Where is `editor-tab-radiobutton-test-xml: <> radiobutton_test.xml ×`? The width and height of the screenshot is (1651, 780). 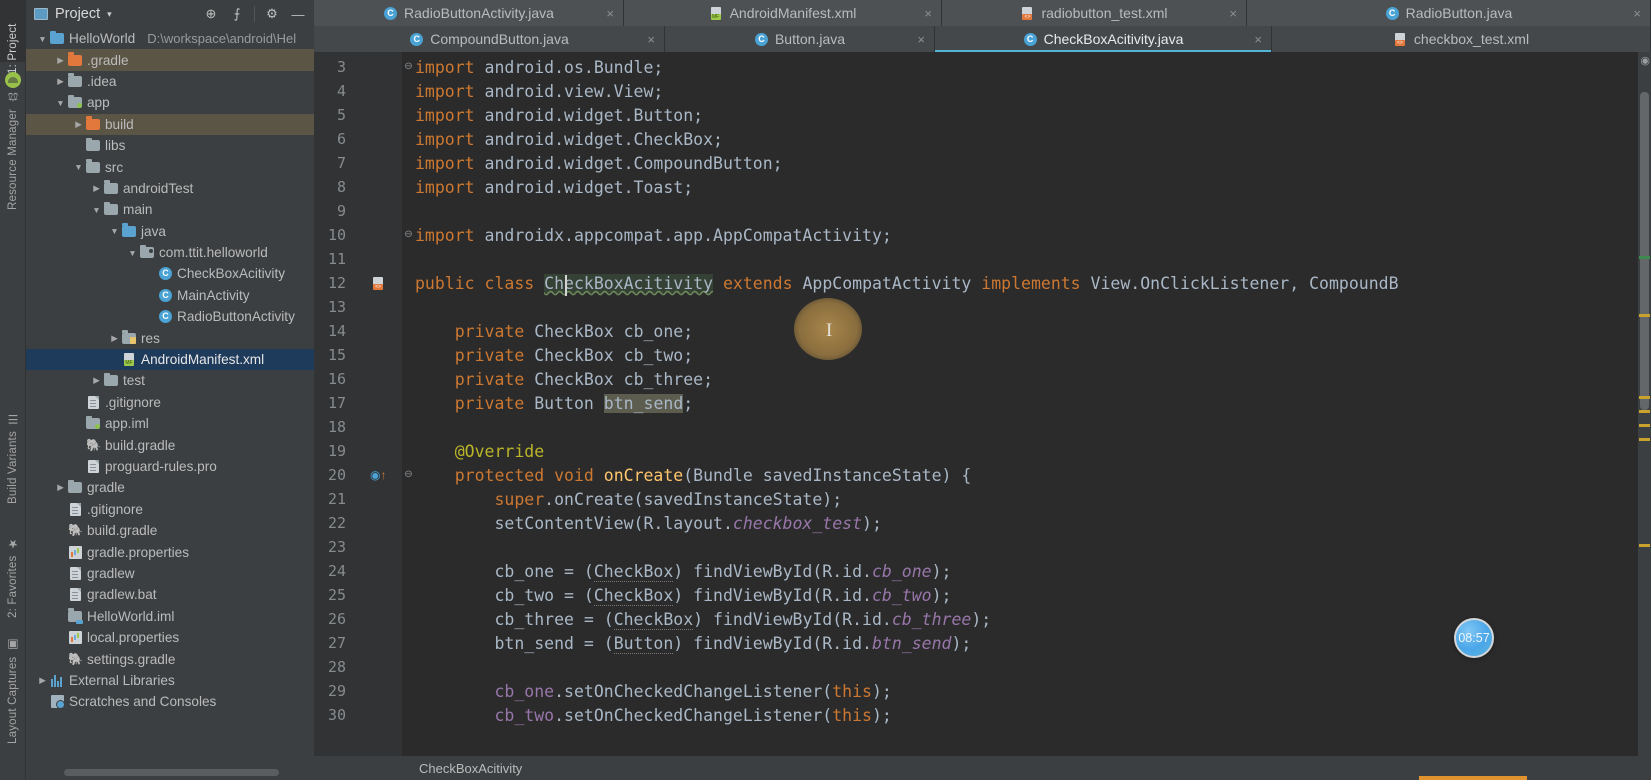 editor-tab-radiobutton-test-xml: <> radiobutton_test.xml × is located at coordinates (1094, 13).